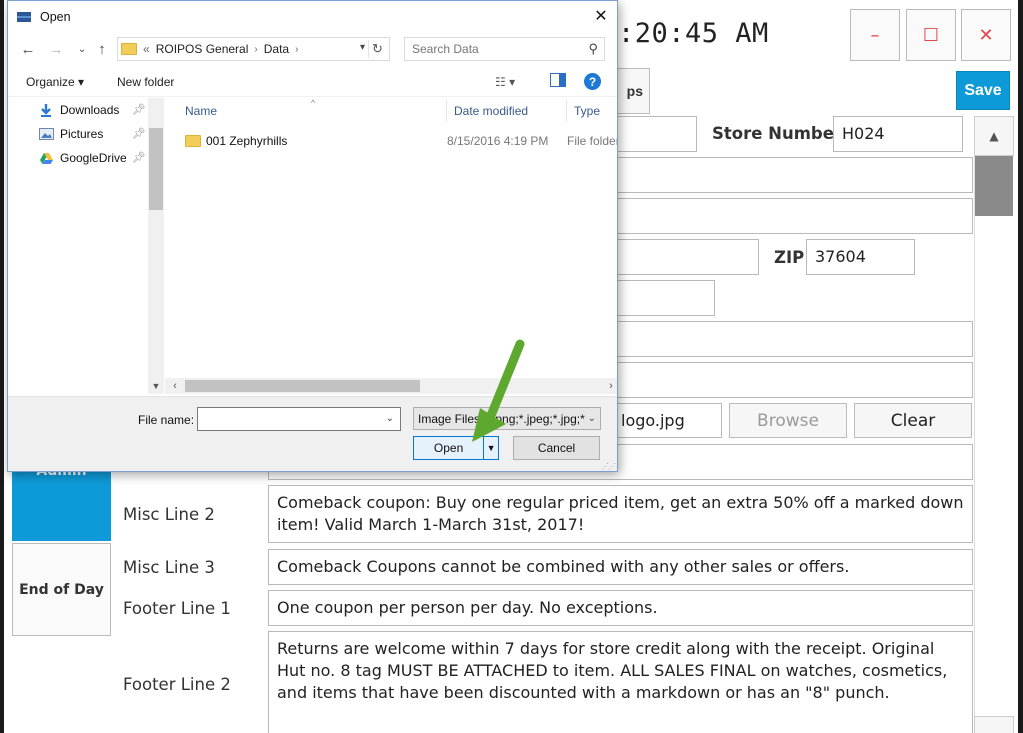 The width and height of the screenshot is (1023, 733). What do you see at coordinates (202, 49) in the screenshot?
I see `breadcrumb-root: ROIPOS General` at bounding box center [202, 49].